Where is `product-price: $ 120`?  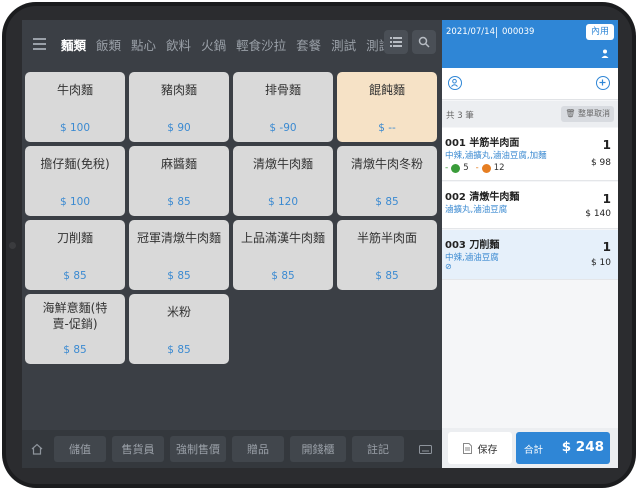
product-price: $ 120 is located at coordinates (283, 202).